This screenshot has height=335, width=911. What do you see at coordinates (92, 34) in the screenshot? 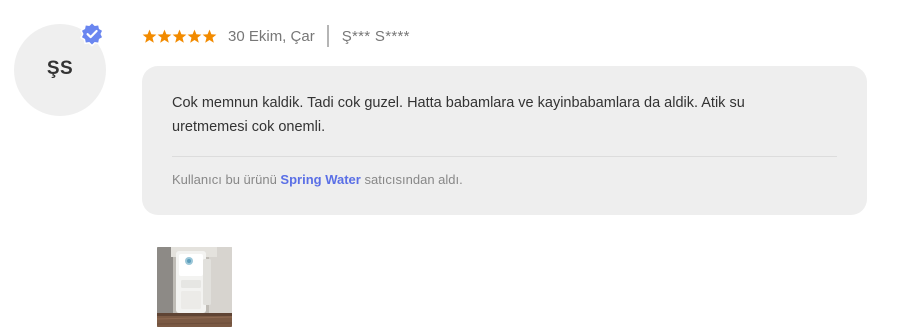
I see `verified-check-badge-icon` at bounding box center [92, 34].